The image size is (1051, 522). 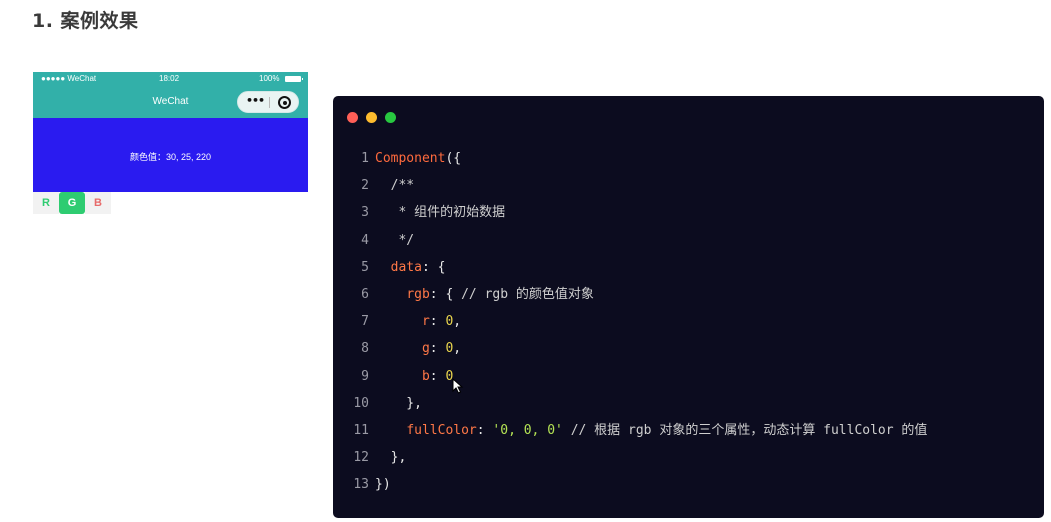 I want to click on code-token: Component, so click(x=410, y=158).